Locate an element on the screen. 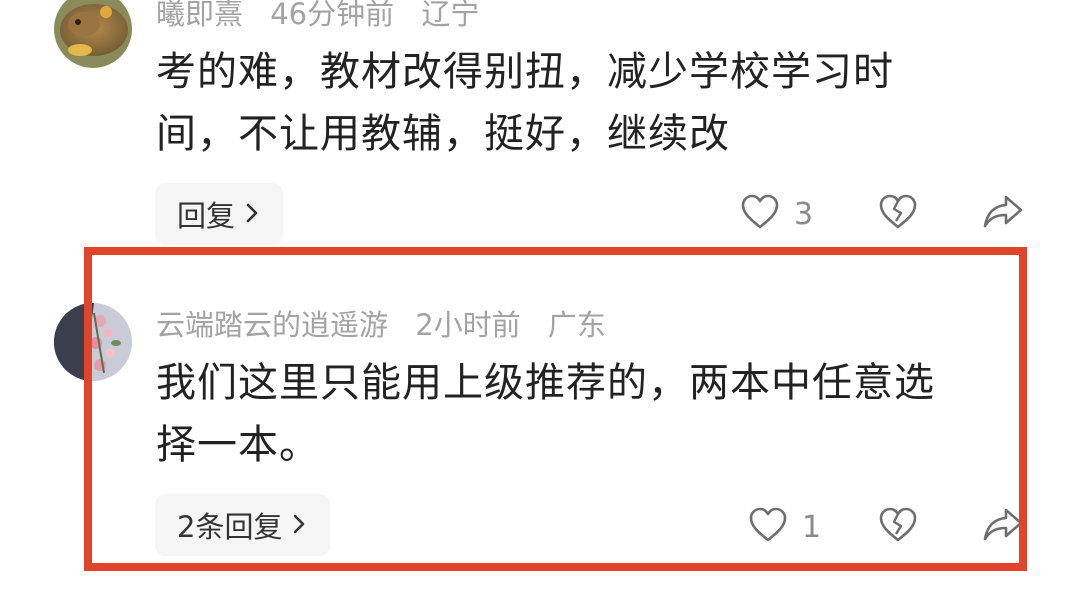  comment-text-line: 考的难，教材改得别扭，减少学校学习时 is located at coordinates (525, 72).